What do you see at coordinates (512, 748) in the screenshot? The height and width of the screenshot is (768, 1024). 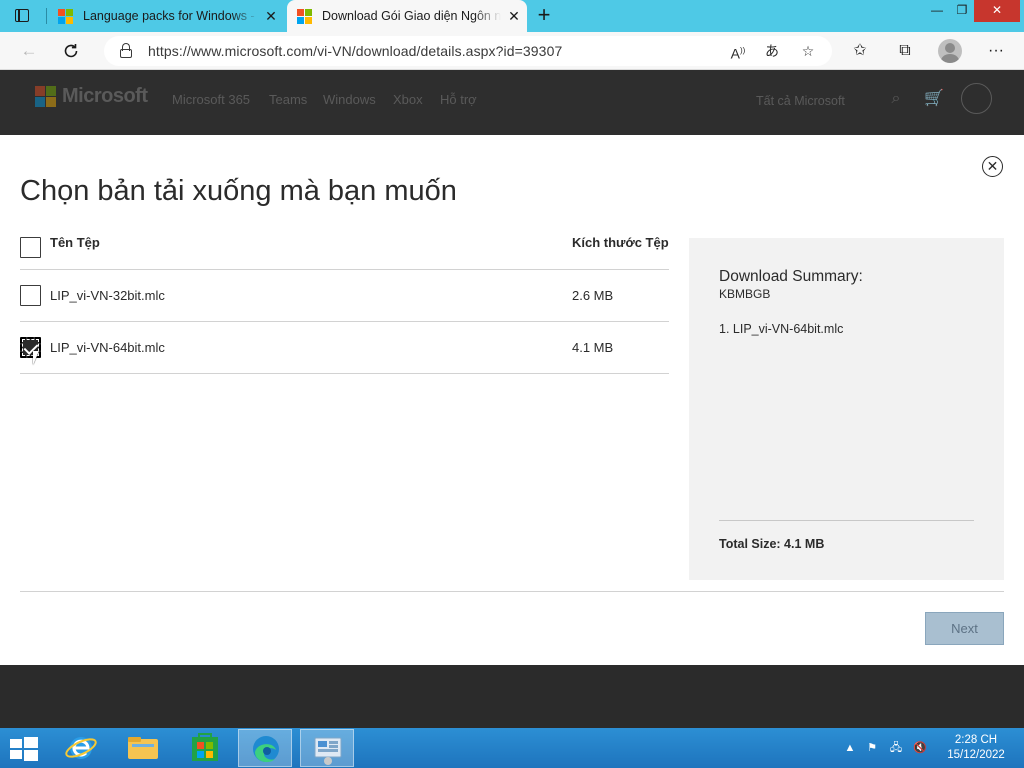 I see `windows-taskbar: ▲ ⚑ 🖧 🔇 2:28 CH 15/12/2022` at bounding box center [512, 748].